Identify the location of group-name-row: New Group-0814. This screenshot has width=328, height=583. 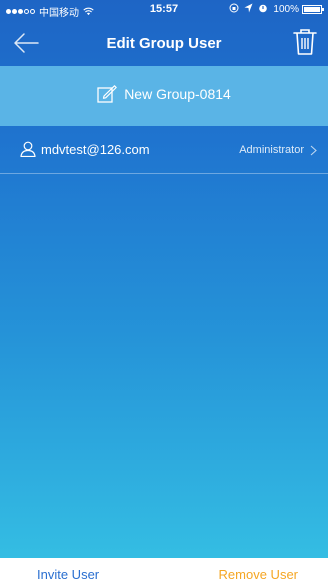
(164, 94).